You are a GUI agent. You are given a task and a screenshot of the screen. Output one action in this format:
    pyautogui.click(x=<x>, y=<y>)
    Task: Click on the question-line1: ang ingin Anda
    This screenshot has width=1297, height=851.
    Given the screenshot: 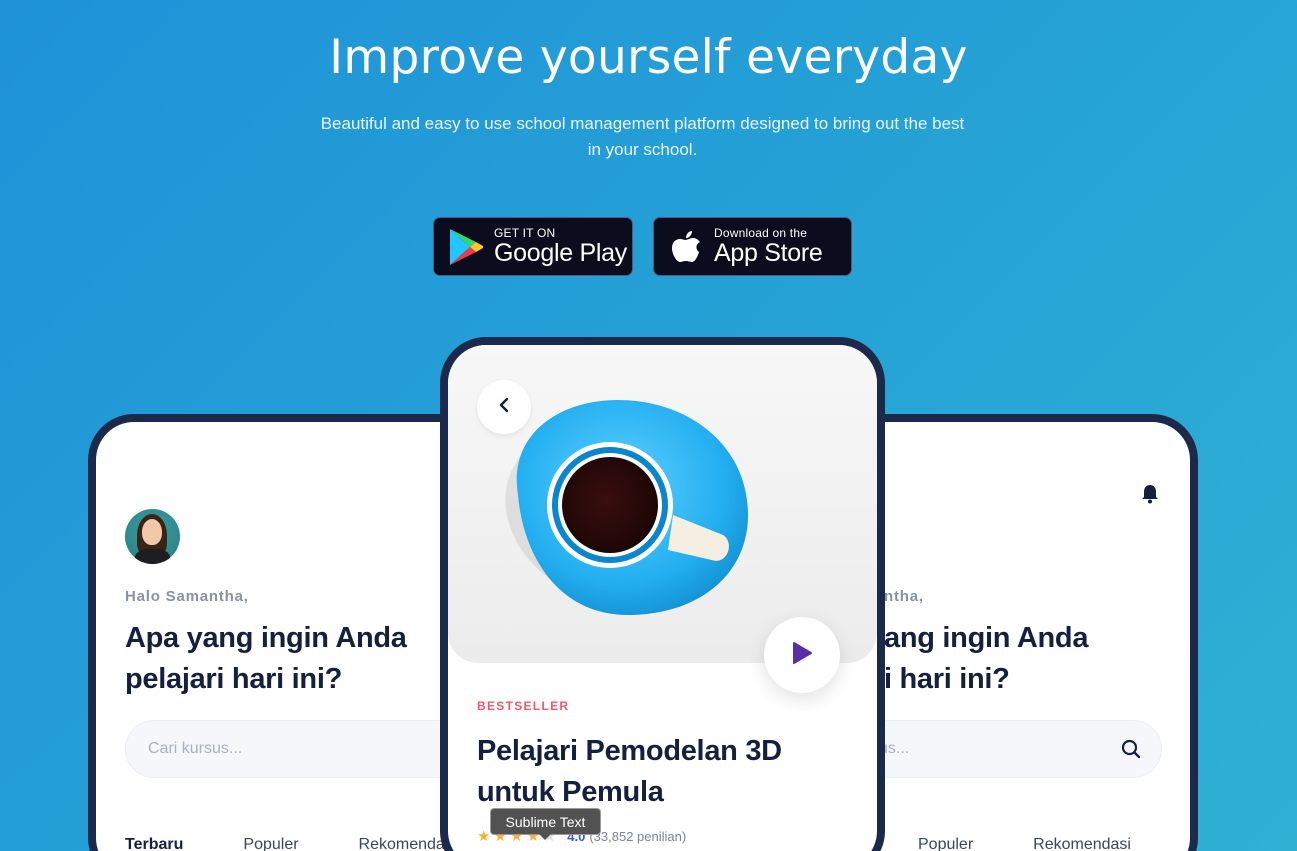 What is the action you would take?
    pyautogui.click(x=986, y=638)
    